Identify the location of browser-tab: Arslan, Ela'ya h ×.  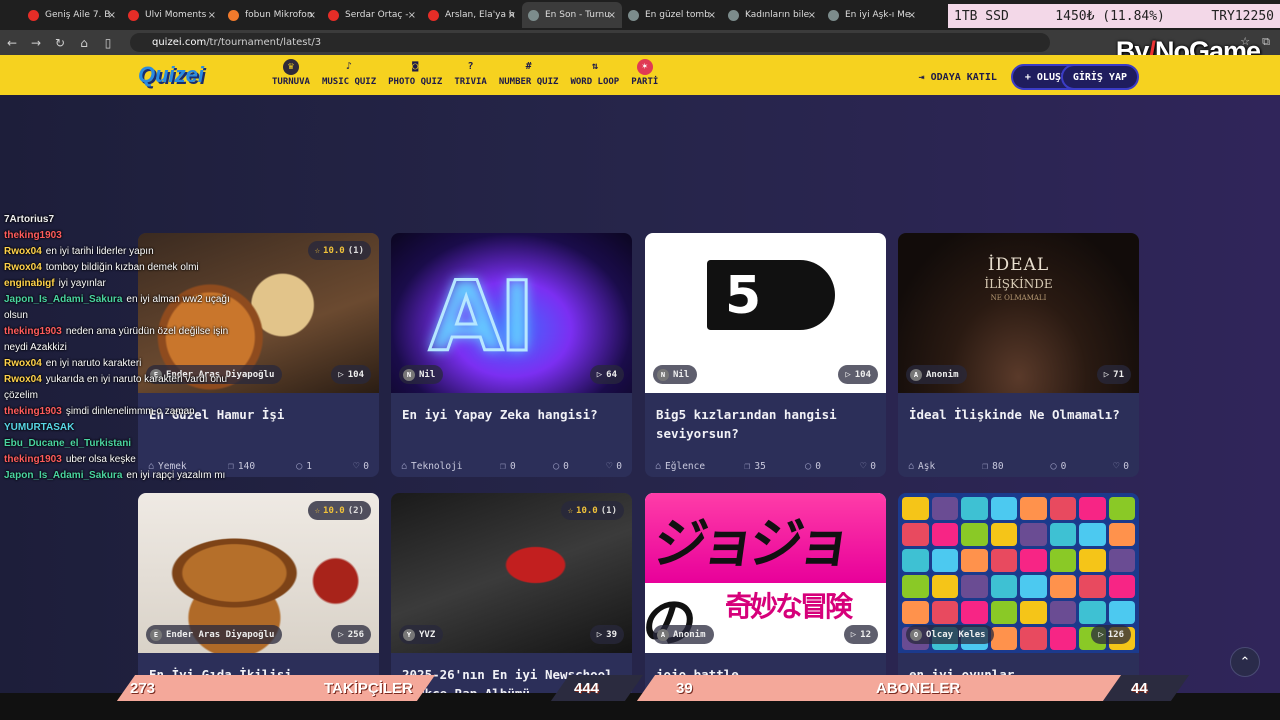
(472, 15).